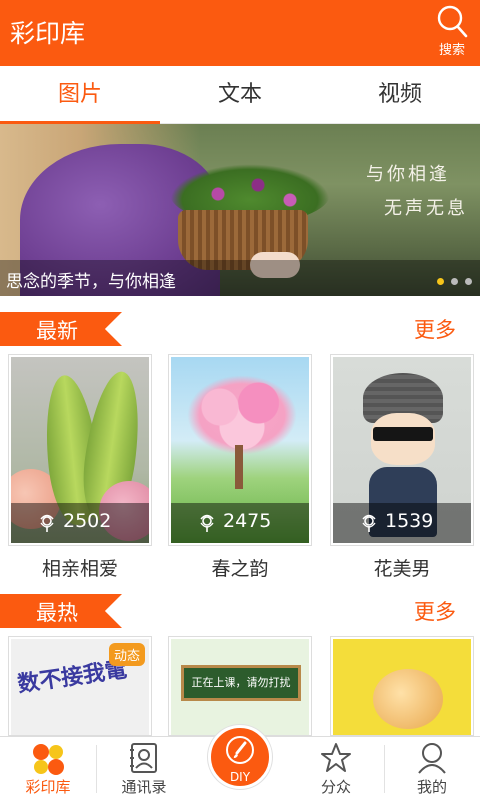 This screenshot has height=800, width=480. I want to click on nav-mine: 我的, so click(432, 768).